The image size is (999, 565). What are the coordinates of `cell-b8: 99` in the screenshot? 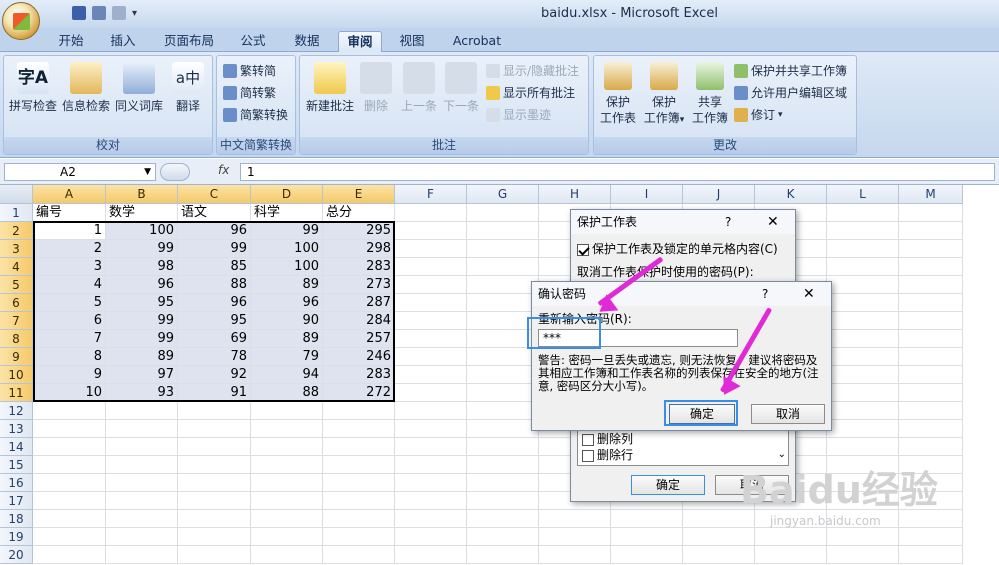 It's located at (142, 339).